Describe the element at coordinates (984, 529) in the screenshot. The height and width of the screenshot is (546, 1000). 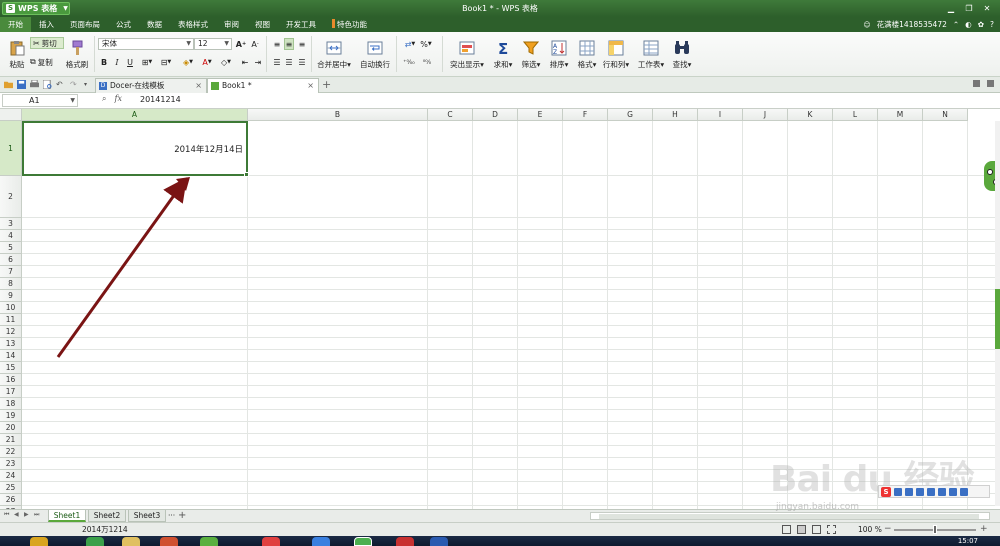
I see `zoom-in-icon: +` at that location.